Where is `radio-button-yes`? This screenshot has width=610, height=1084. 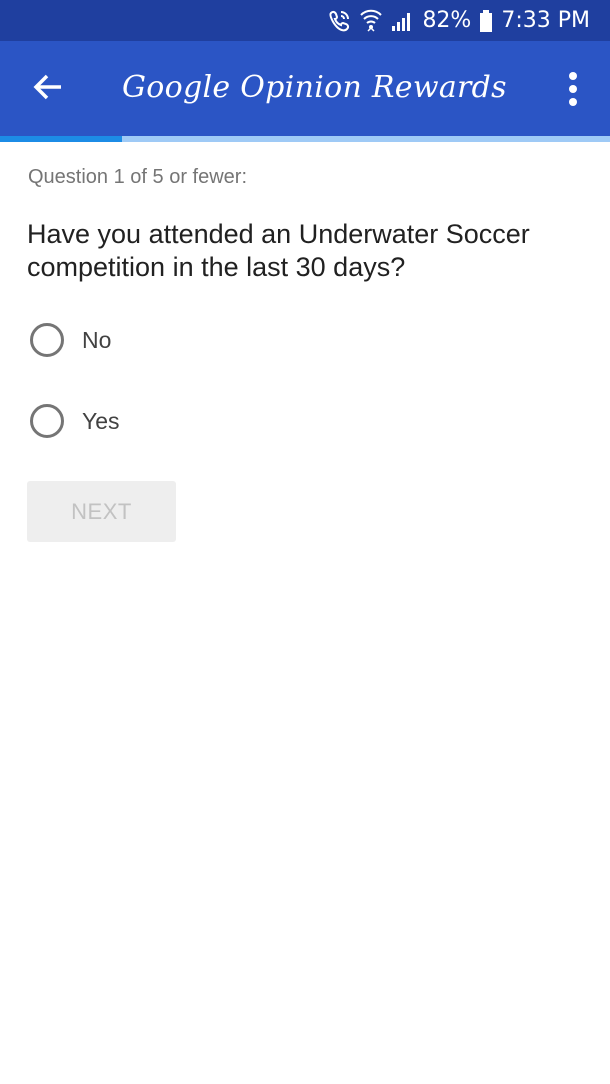 radio-button-yes is located at coordinates (47, 421).